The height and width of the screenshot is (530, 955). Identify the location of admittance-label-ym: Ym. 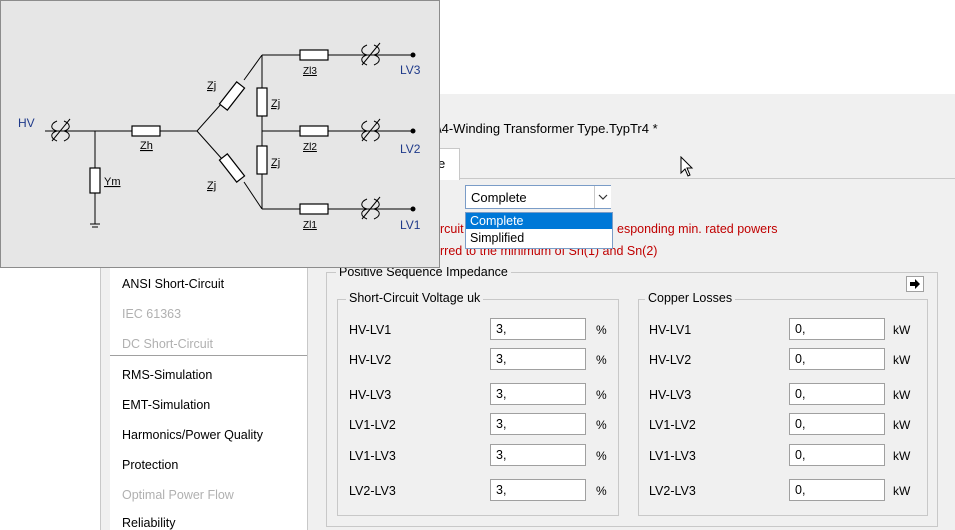
(112, 182).